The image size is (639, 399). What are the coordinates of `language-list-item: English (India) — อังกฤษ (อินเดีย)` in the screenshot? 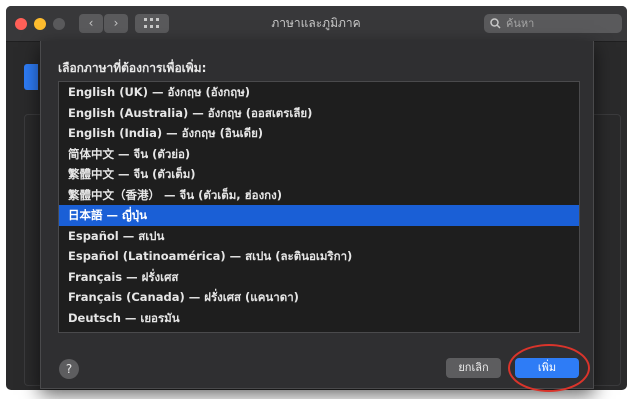 It's located at (319, 133).